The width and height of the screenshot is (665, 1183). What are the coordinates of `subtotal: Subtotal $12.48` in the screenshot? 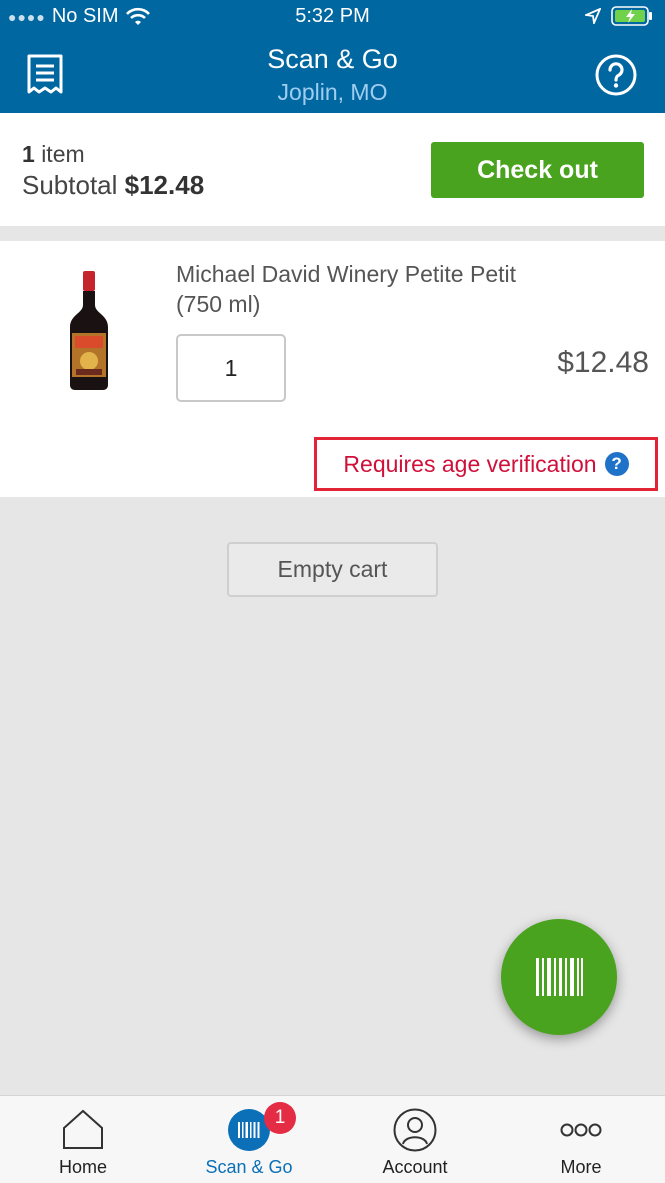 It's located at (113, 185).